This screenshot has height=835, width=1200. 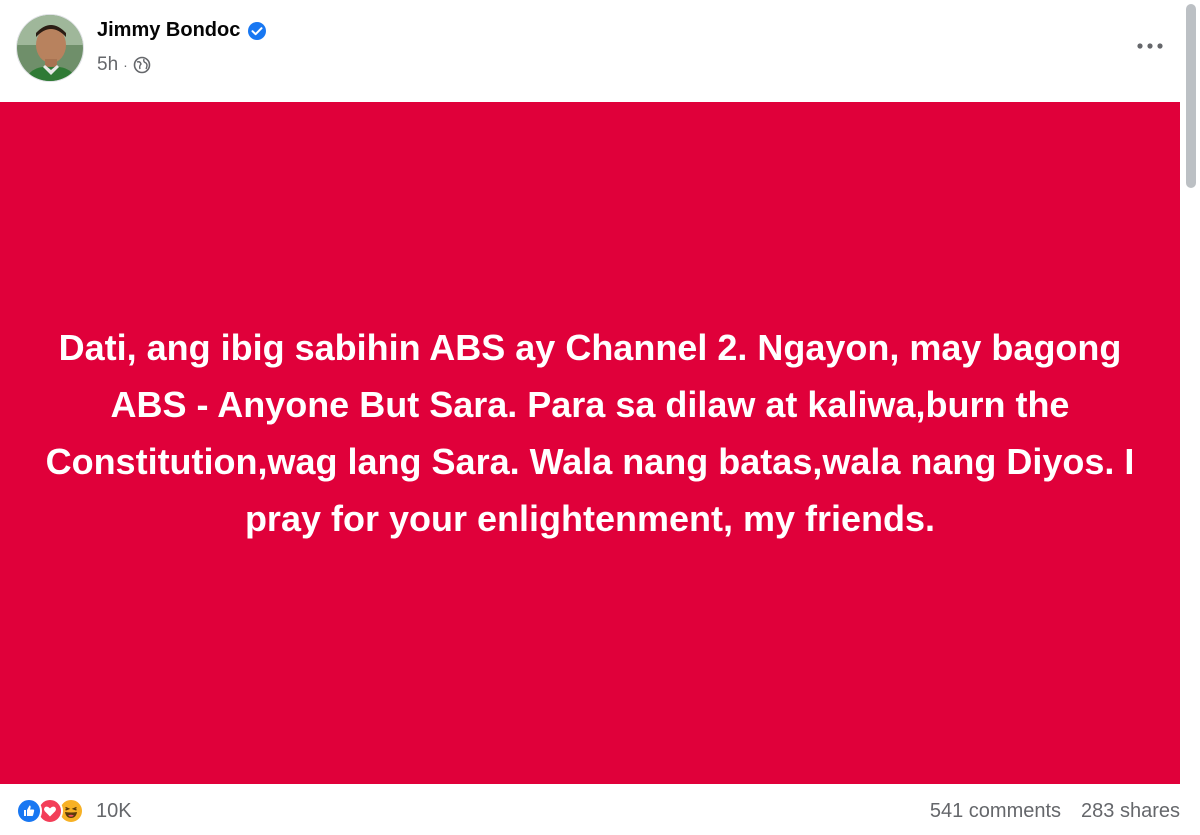 I want to click on globe-icon, so click(x=142, y=65).